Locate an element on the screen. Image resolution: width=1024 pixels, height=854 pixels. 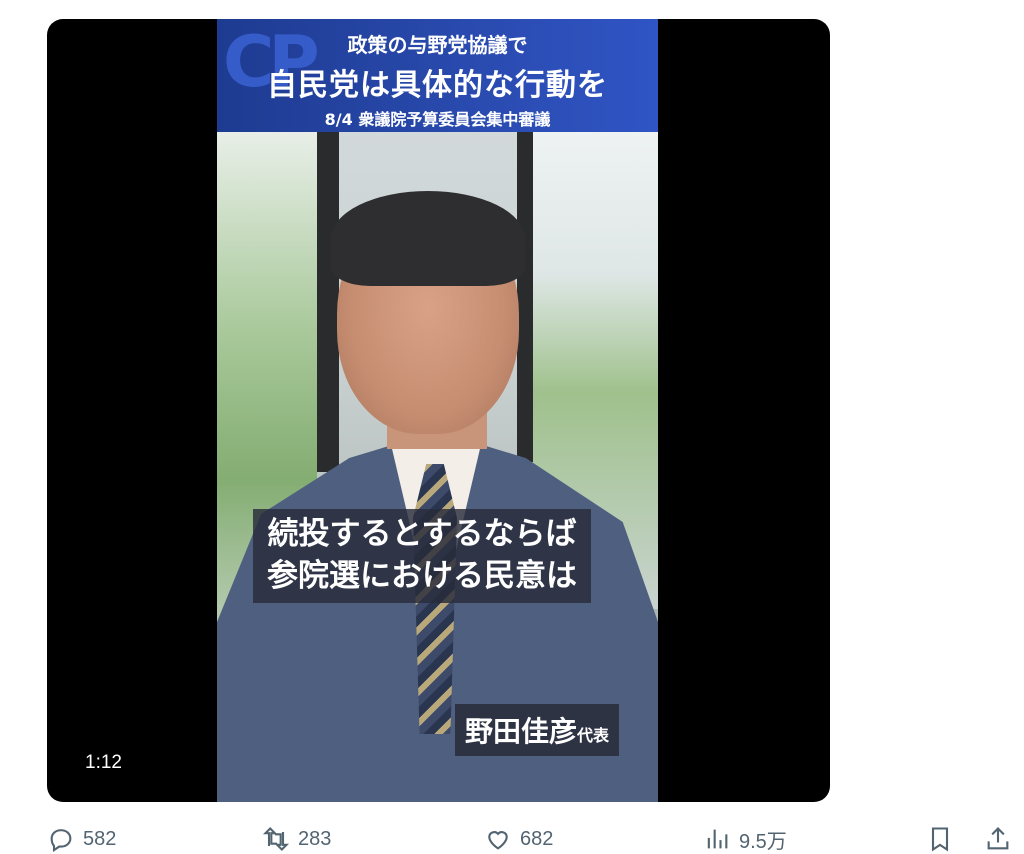
bookmark-button is located at coordinates (944, 839).